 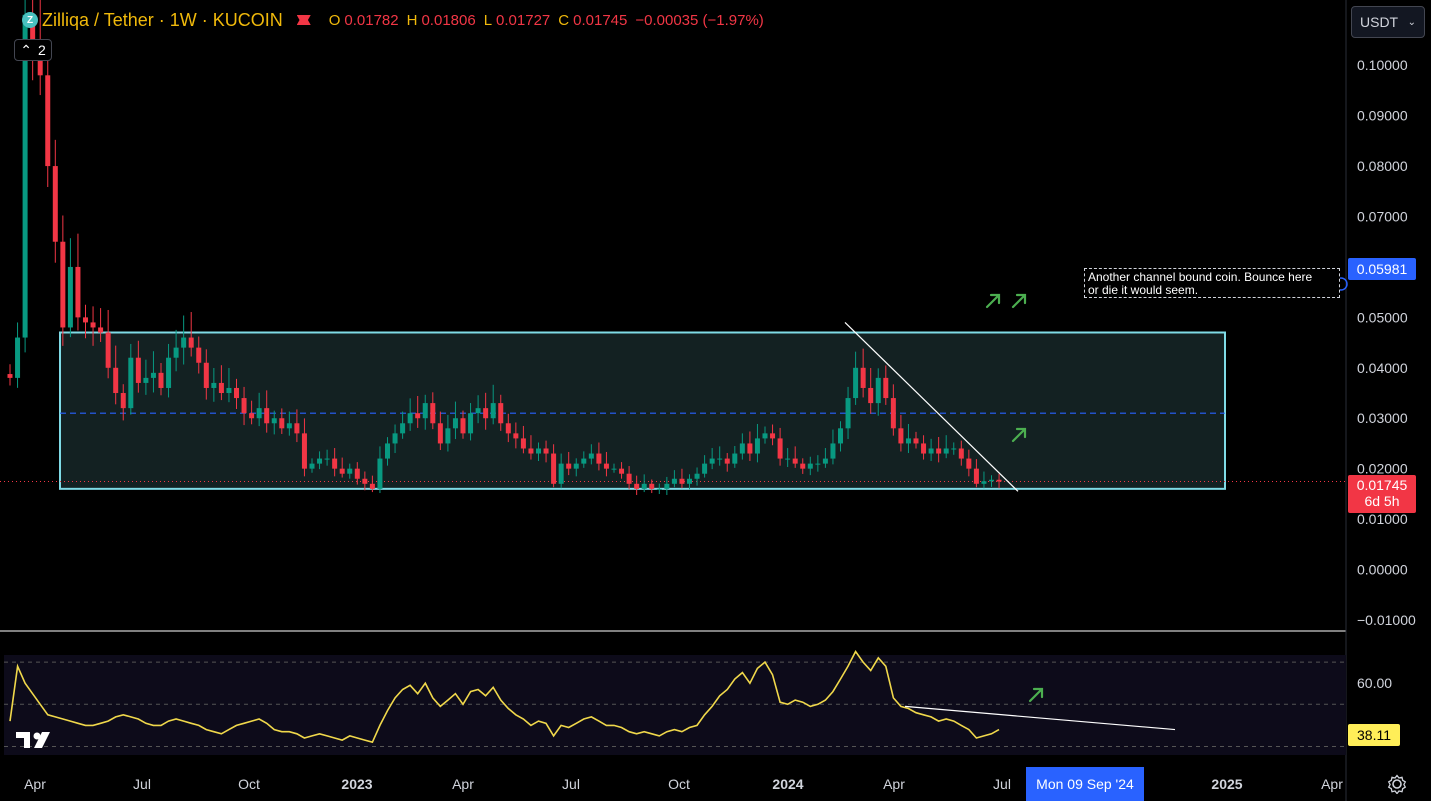 What do you see at coordinates (523, 20) in the screenshot?
I see `low-value: 0.01727` at bounding box center [523, 20].